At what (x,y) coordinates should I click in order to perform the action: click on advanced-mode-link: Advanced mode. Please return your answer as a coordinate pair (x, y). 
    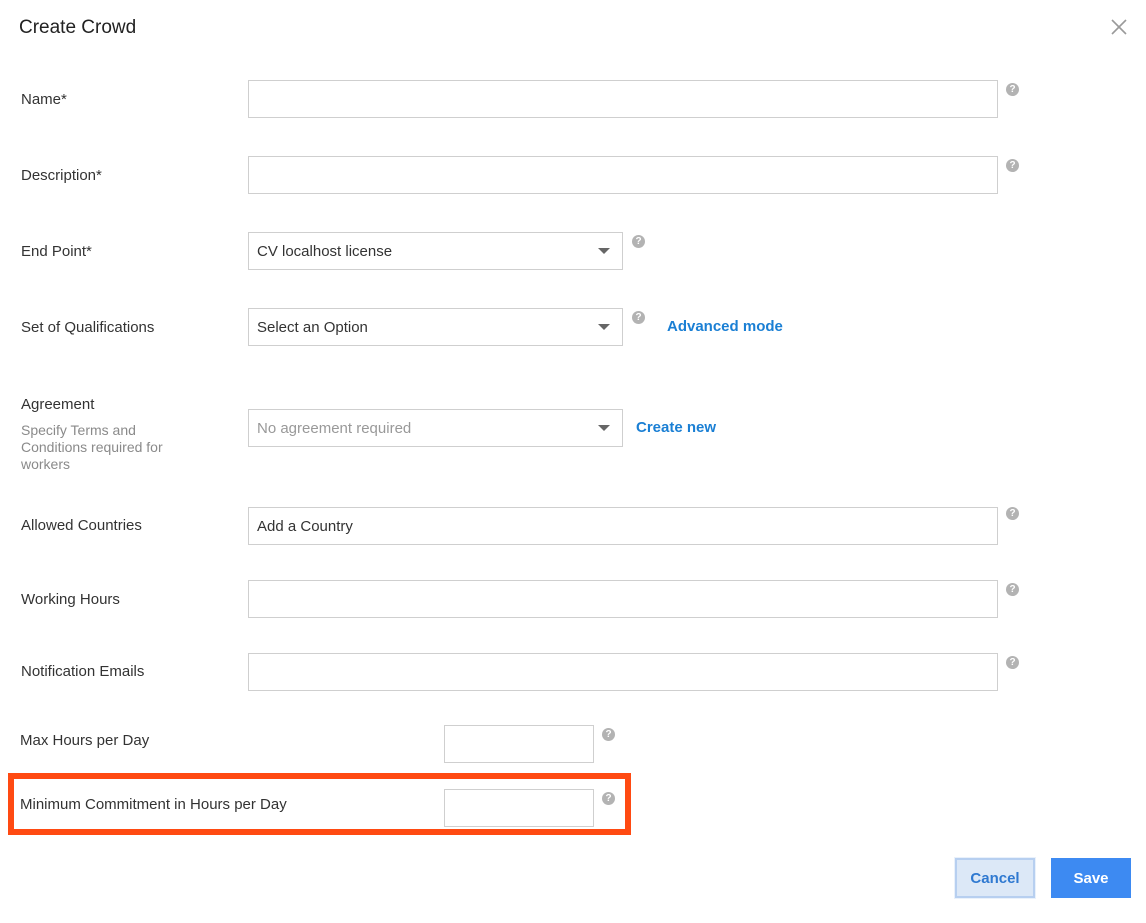
    Looking at the image, I should click on (725, 326).